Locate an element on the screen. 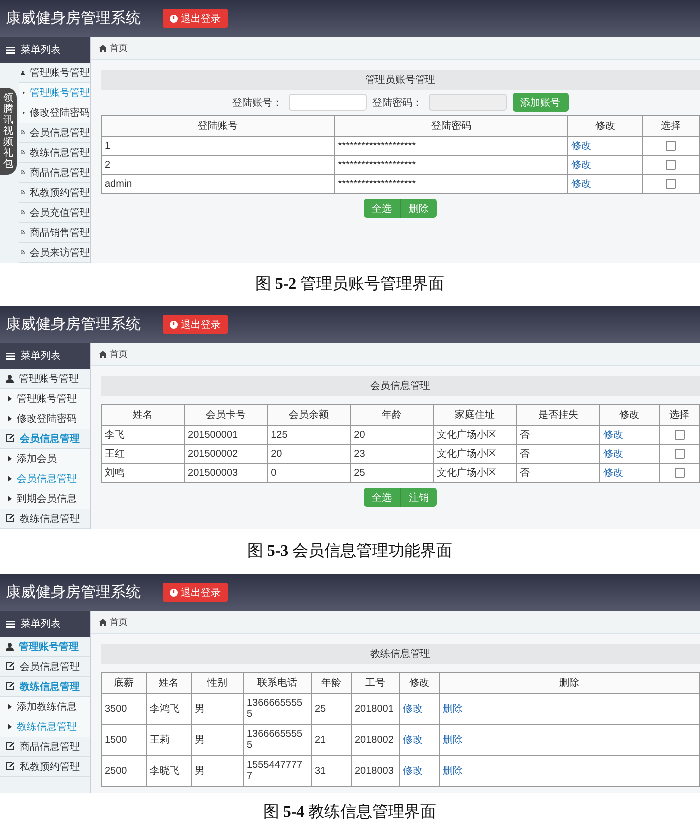  action-button: 删除 is located at coordinates (418, 208).